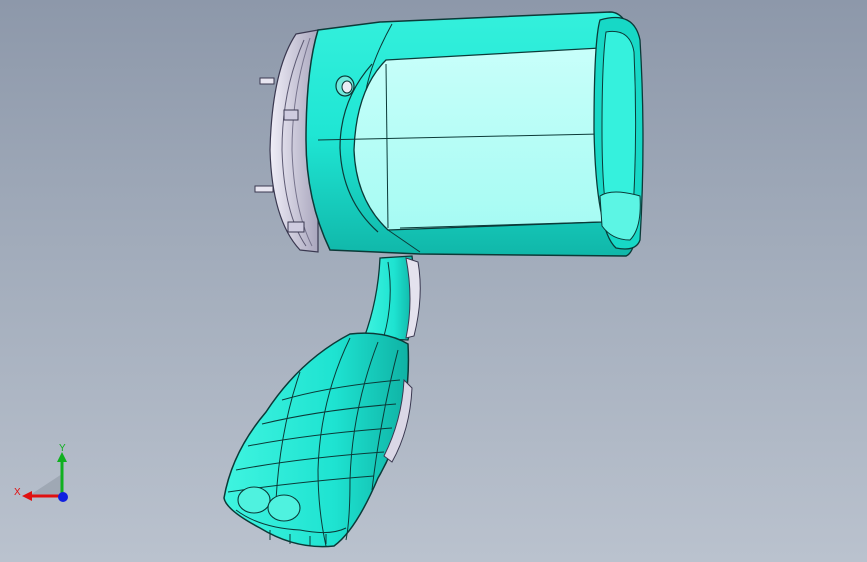  What do you see at coordinates (63, 497) in the screenshot?
I see `z-axis-icon` at bounding box center [63, 497].